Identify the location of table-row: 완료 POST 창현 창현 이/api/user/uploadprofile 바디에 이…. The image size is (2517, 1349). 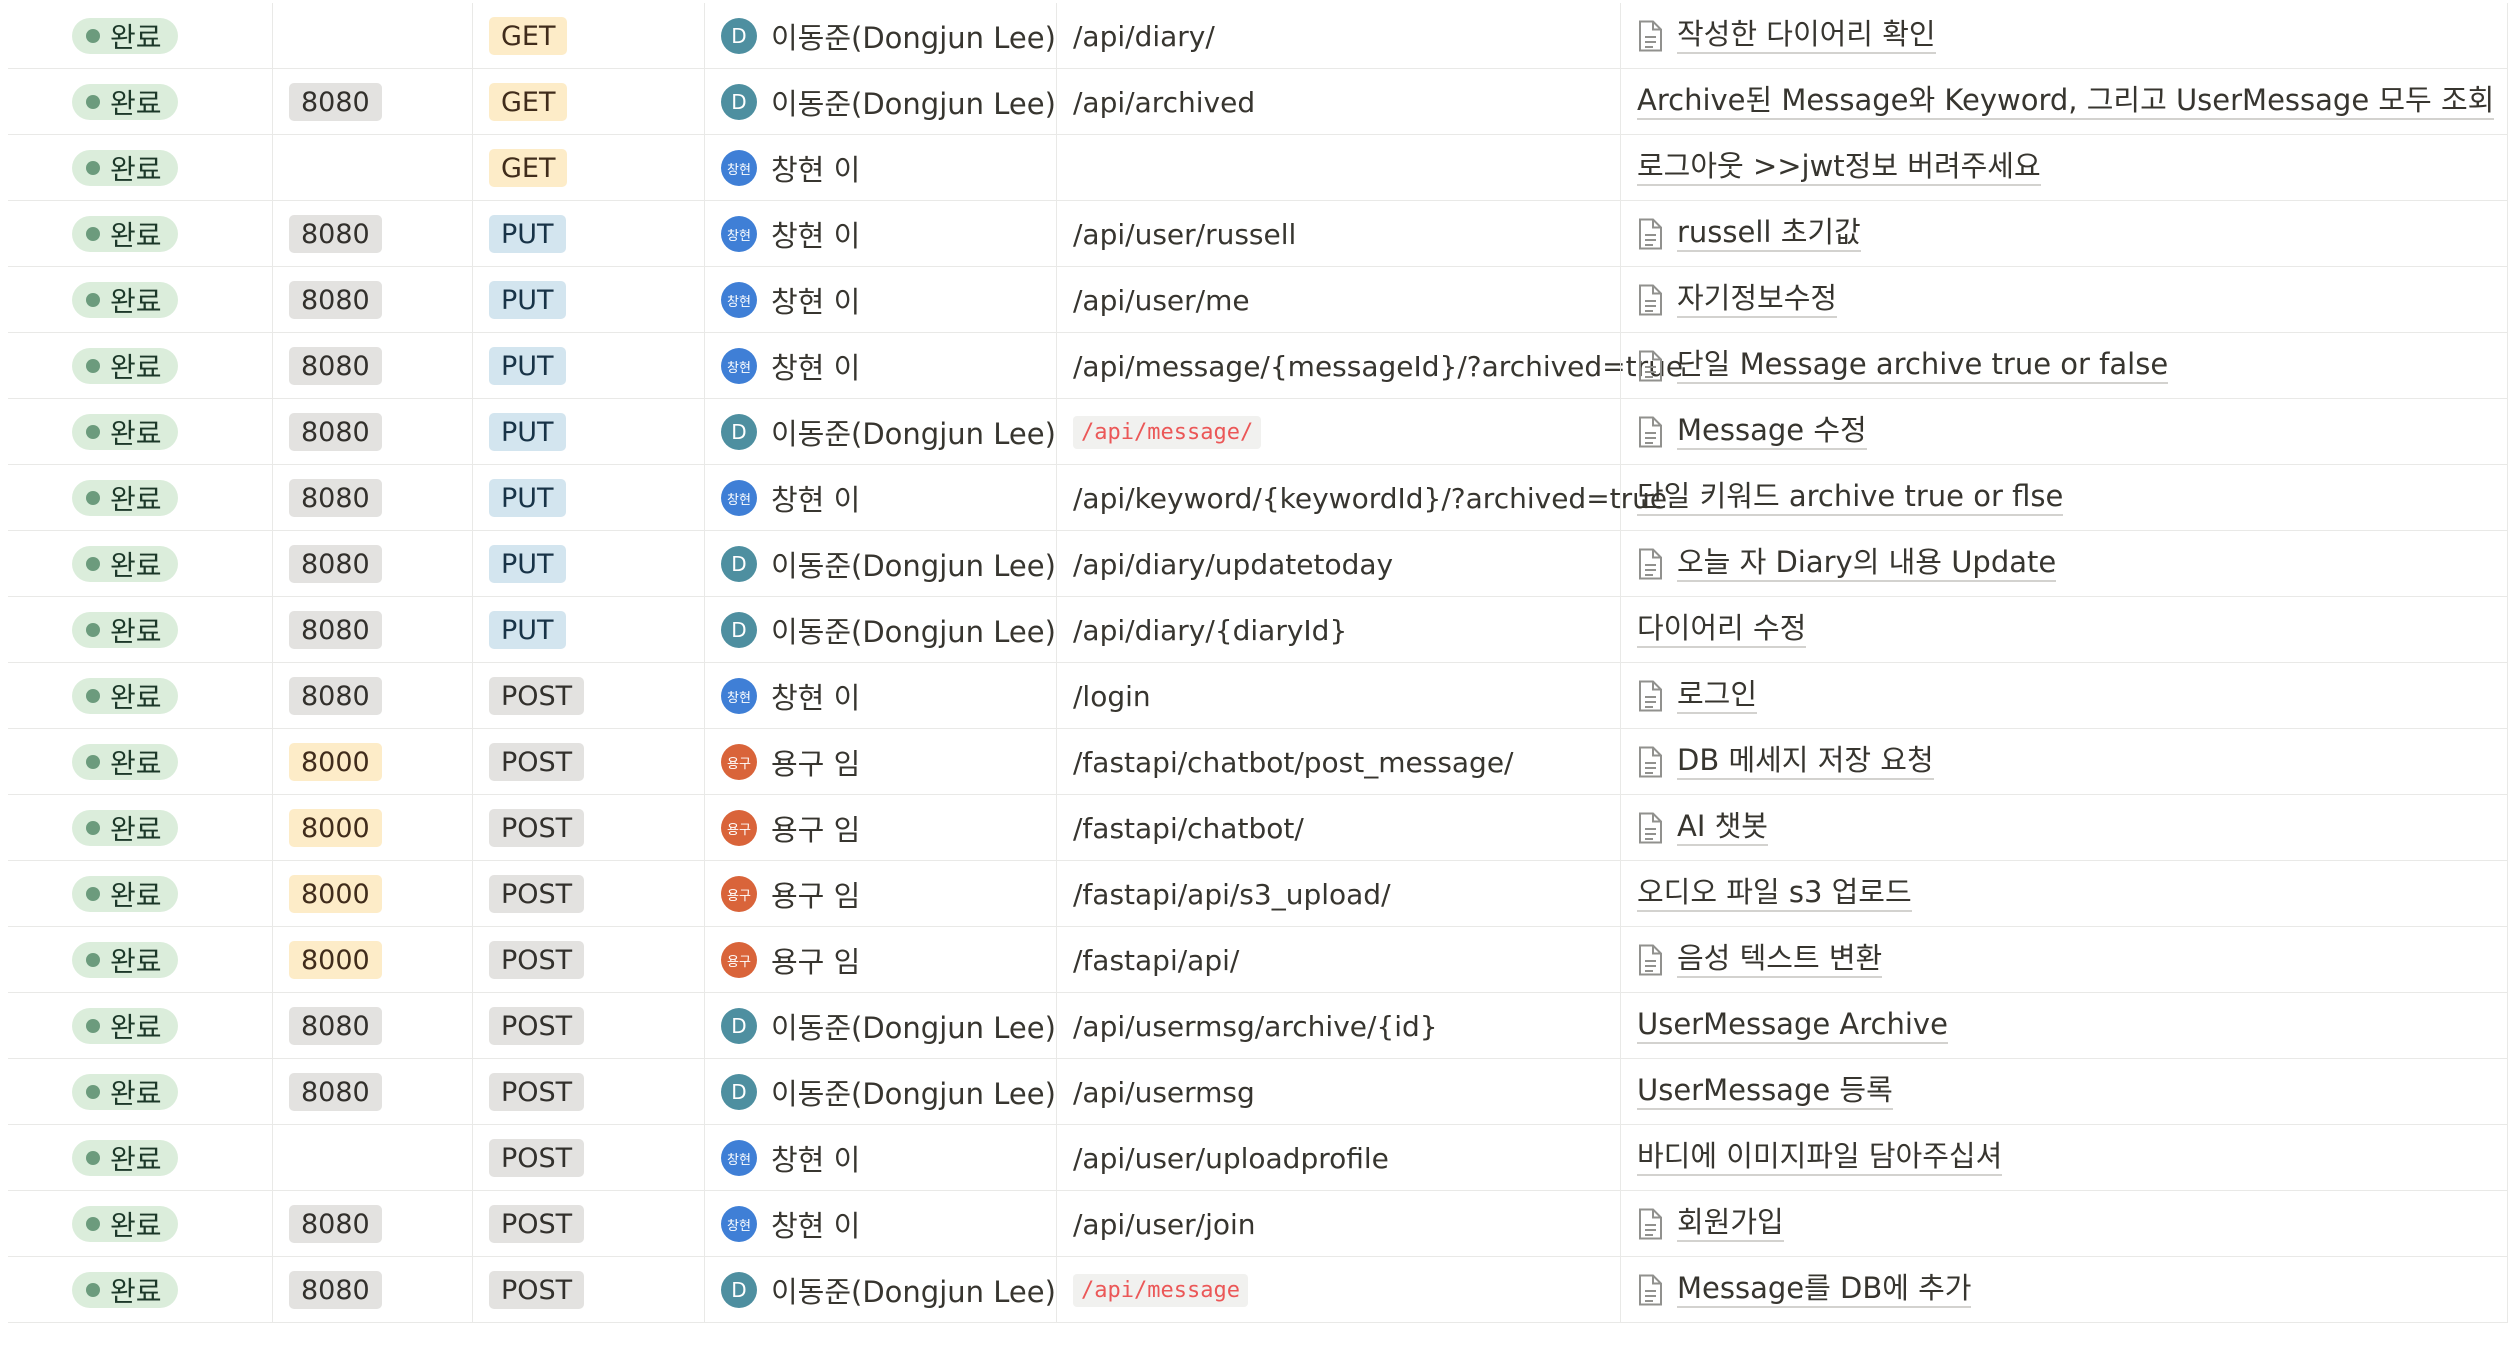
(1258, 1158).